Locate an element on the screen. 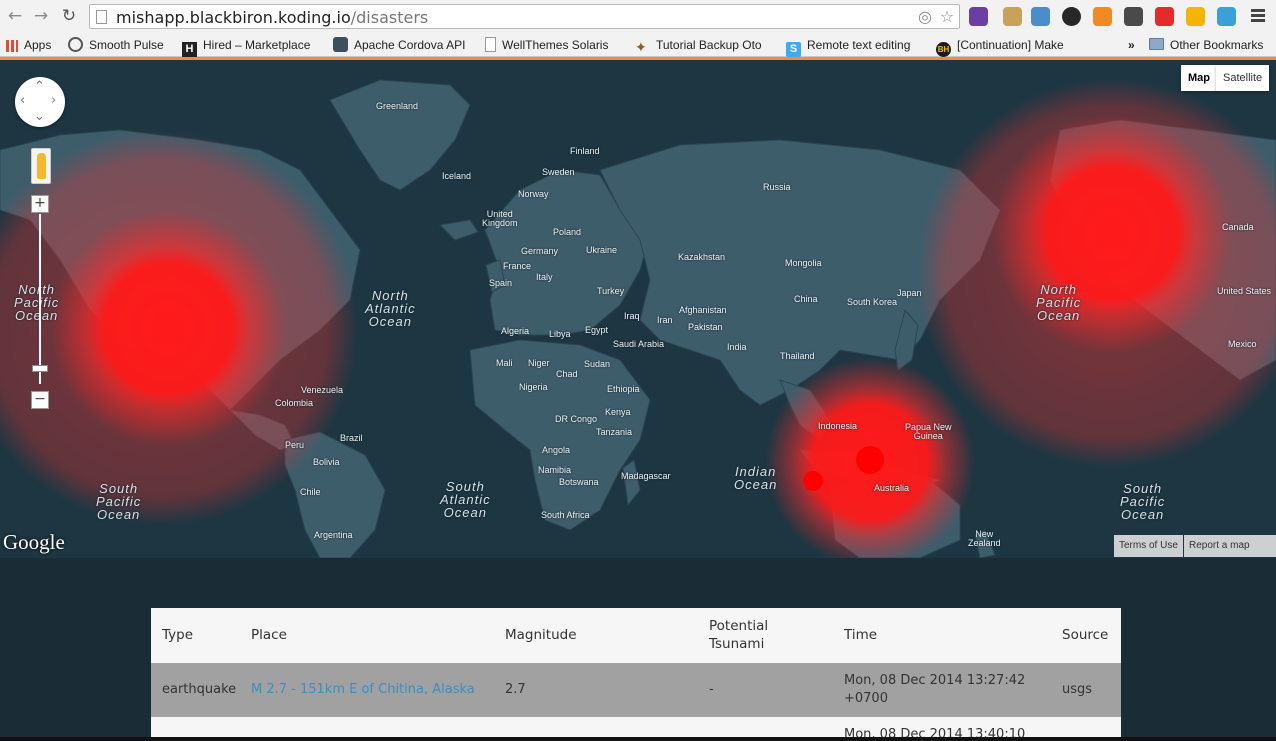  forward-arrow-icon: → is located at coordinates (41, 16).